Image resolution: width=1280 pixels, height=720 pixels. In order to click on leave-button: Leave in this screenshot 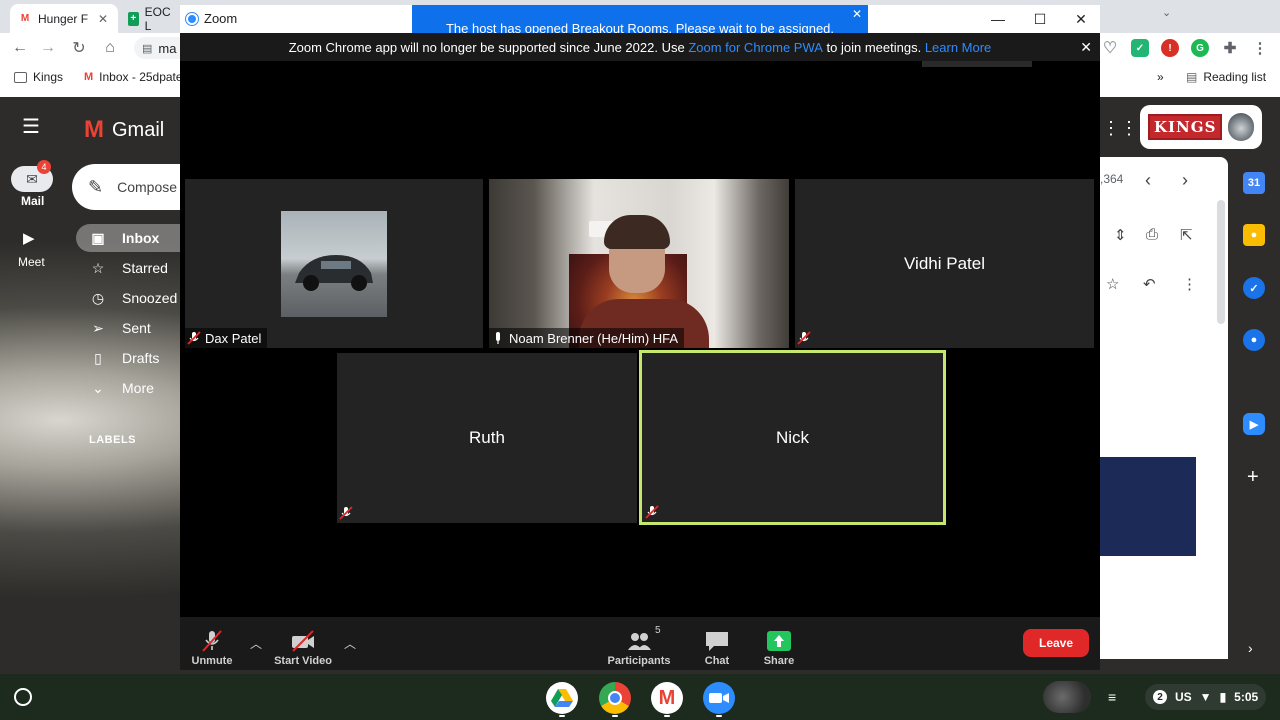, I will do `click(1056, 643)`.